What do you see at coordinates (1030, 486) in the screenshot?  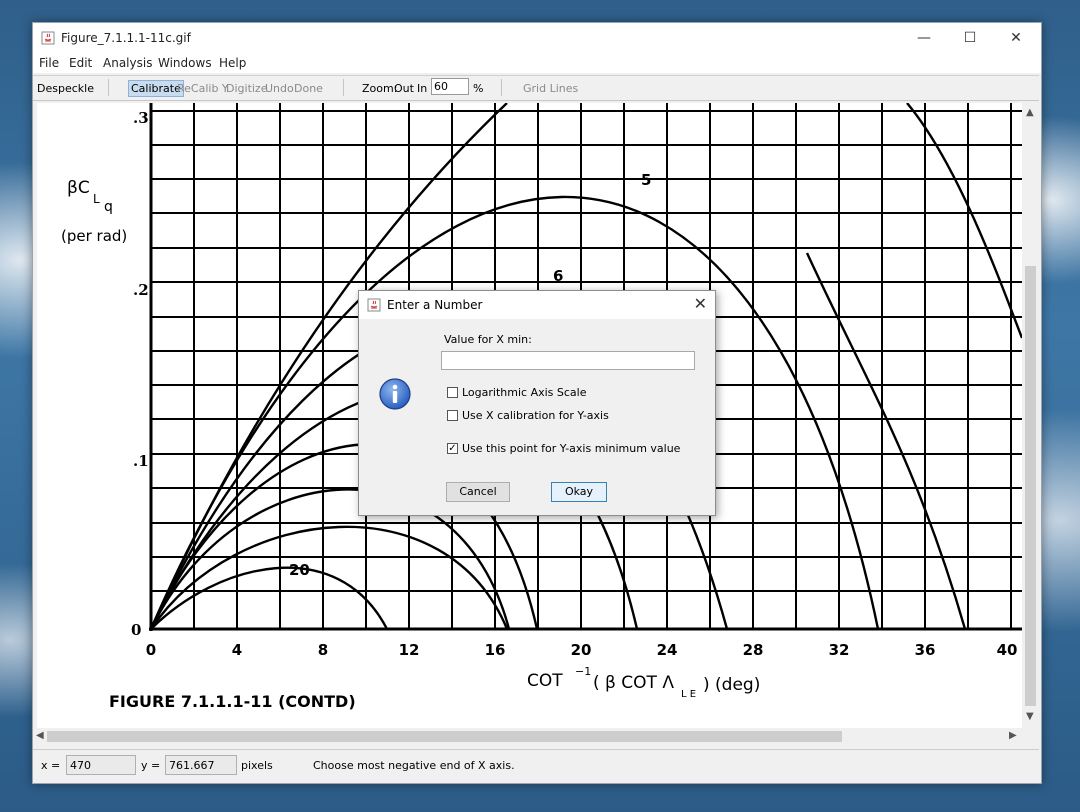 I see `vertical-scroll-thumb` at bounding box center [1030, 486].